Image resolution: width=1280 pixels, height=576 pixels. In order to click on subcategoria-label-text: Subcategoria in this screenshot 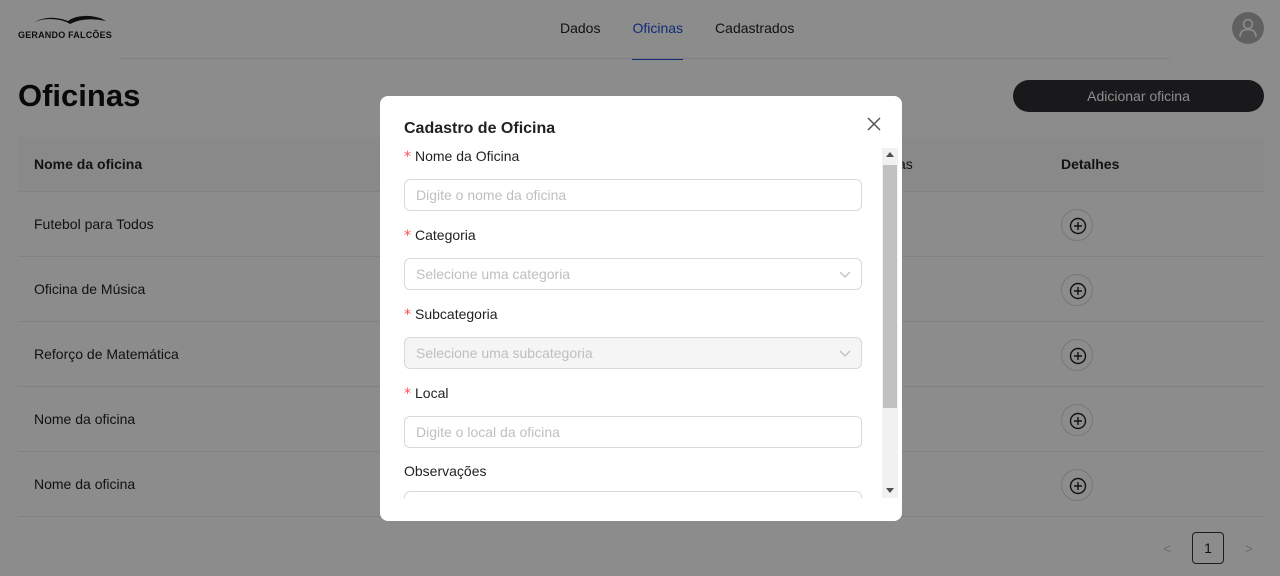, I will do `click(456, 314)`.